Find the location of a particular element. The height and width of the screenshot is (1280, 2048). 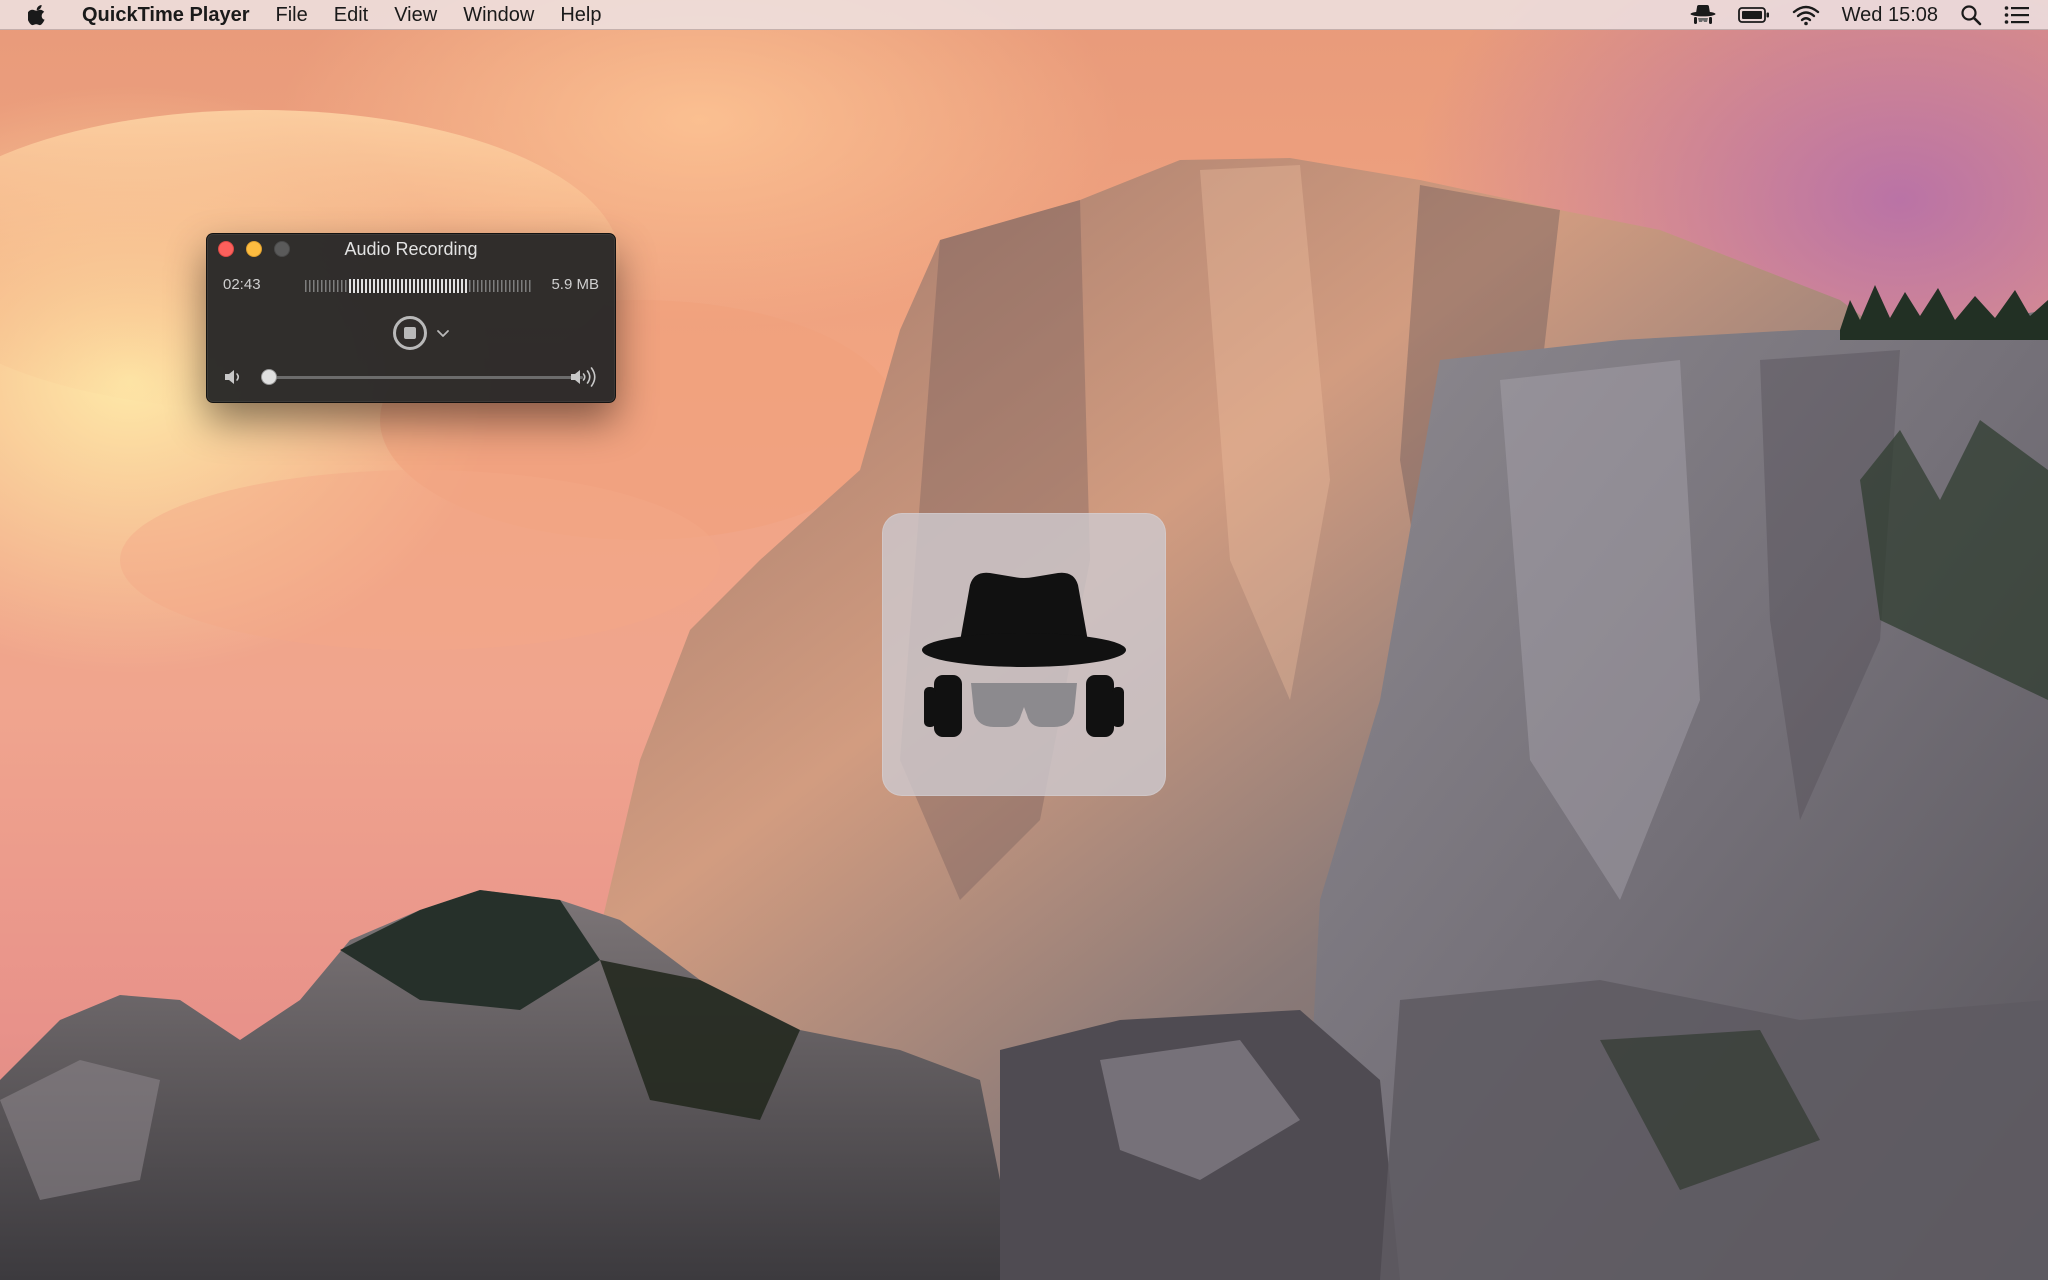

volume-control is located at coordinates (412, 377).